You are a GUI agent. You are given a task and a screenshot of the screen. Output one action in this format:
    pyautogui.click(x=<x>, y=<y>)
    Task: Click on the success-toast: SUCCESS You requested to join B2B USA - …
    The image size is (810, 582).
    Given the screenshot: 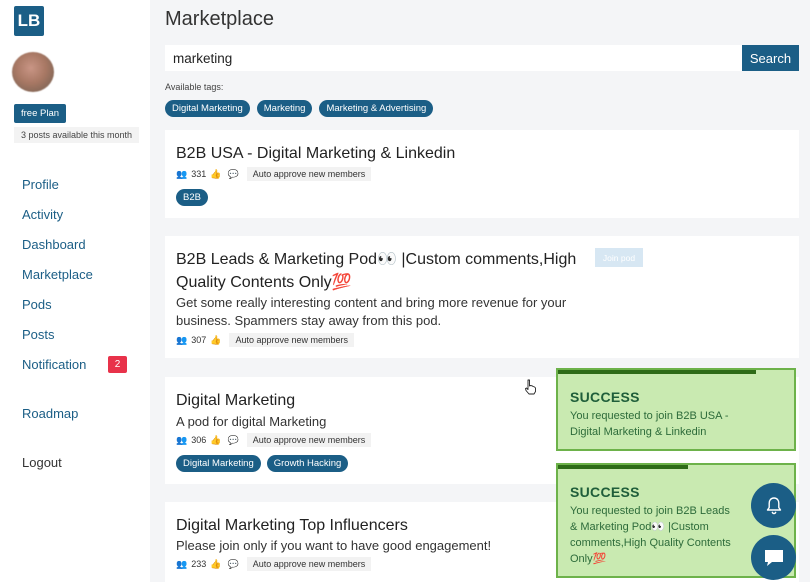 What is the action you would take?
    pyautogui.click(x=676, y=409)
    